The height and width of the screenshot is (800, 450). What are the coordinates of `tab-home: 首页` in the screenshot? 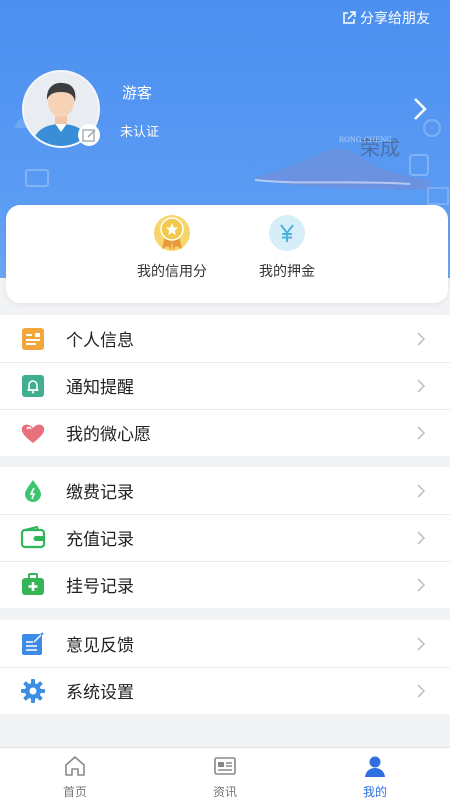 It's located at (75, 774).